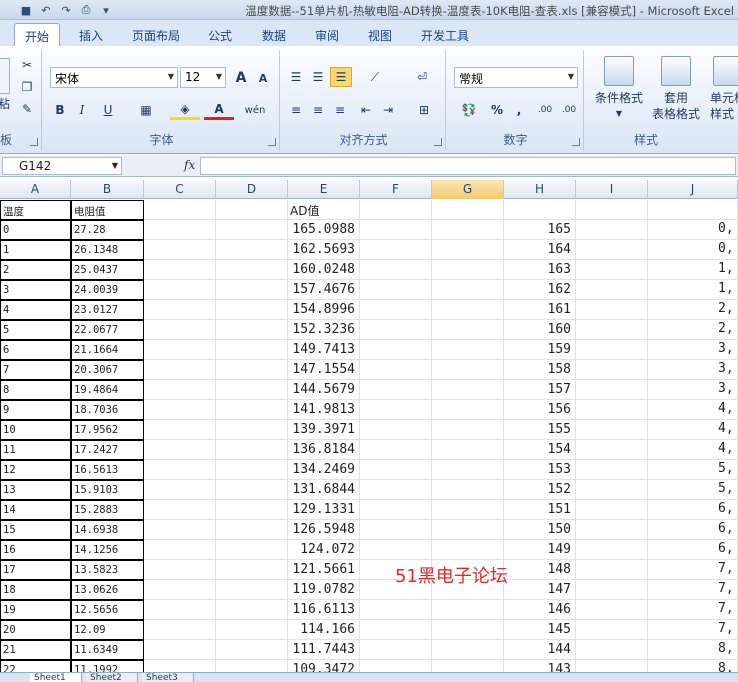 The height and width of the screenshot is (682, 738). What do you see at coordinates (324, 370) in the screenshot?
I see `cell-e: 147.1554` at bounding box center [324, 370].